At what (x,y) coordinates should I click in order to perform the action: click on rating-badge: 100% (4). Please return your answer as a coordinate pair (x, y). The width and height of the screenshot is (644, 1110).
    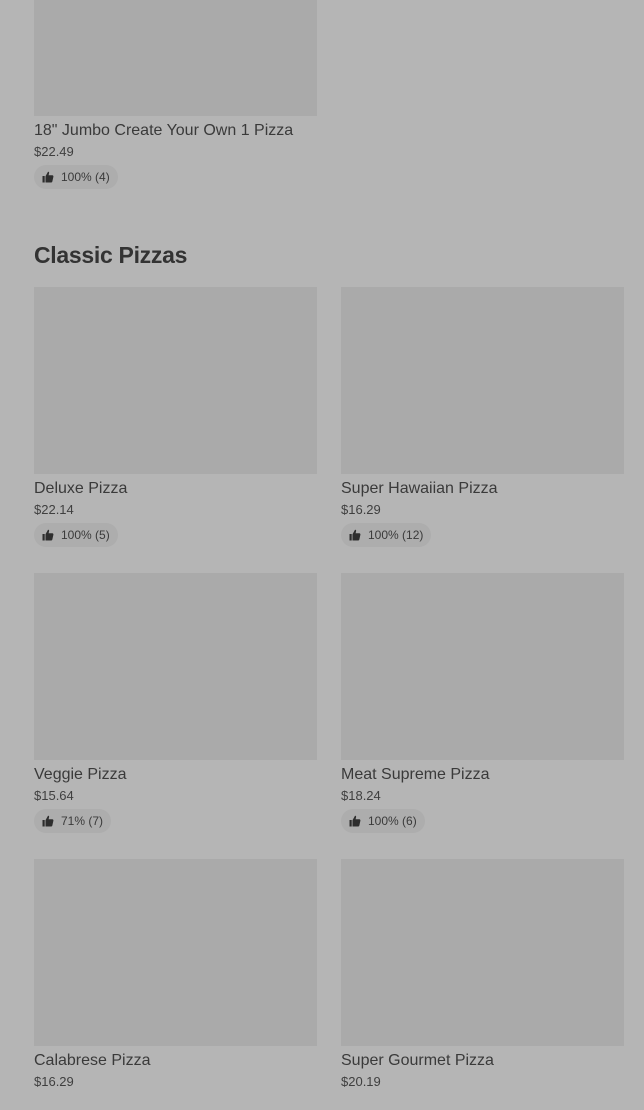
    Looking at the image, I should click on (76, 177).